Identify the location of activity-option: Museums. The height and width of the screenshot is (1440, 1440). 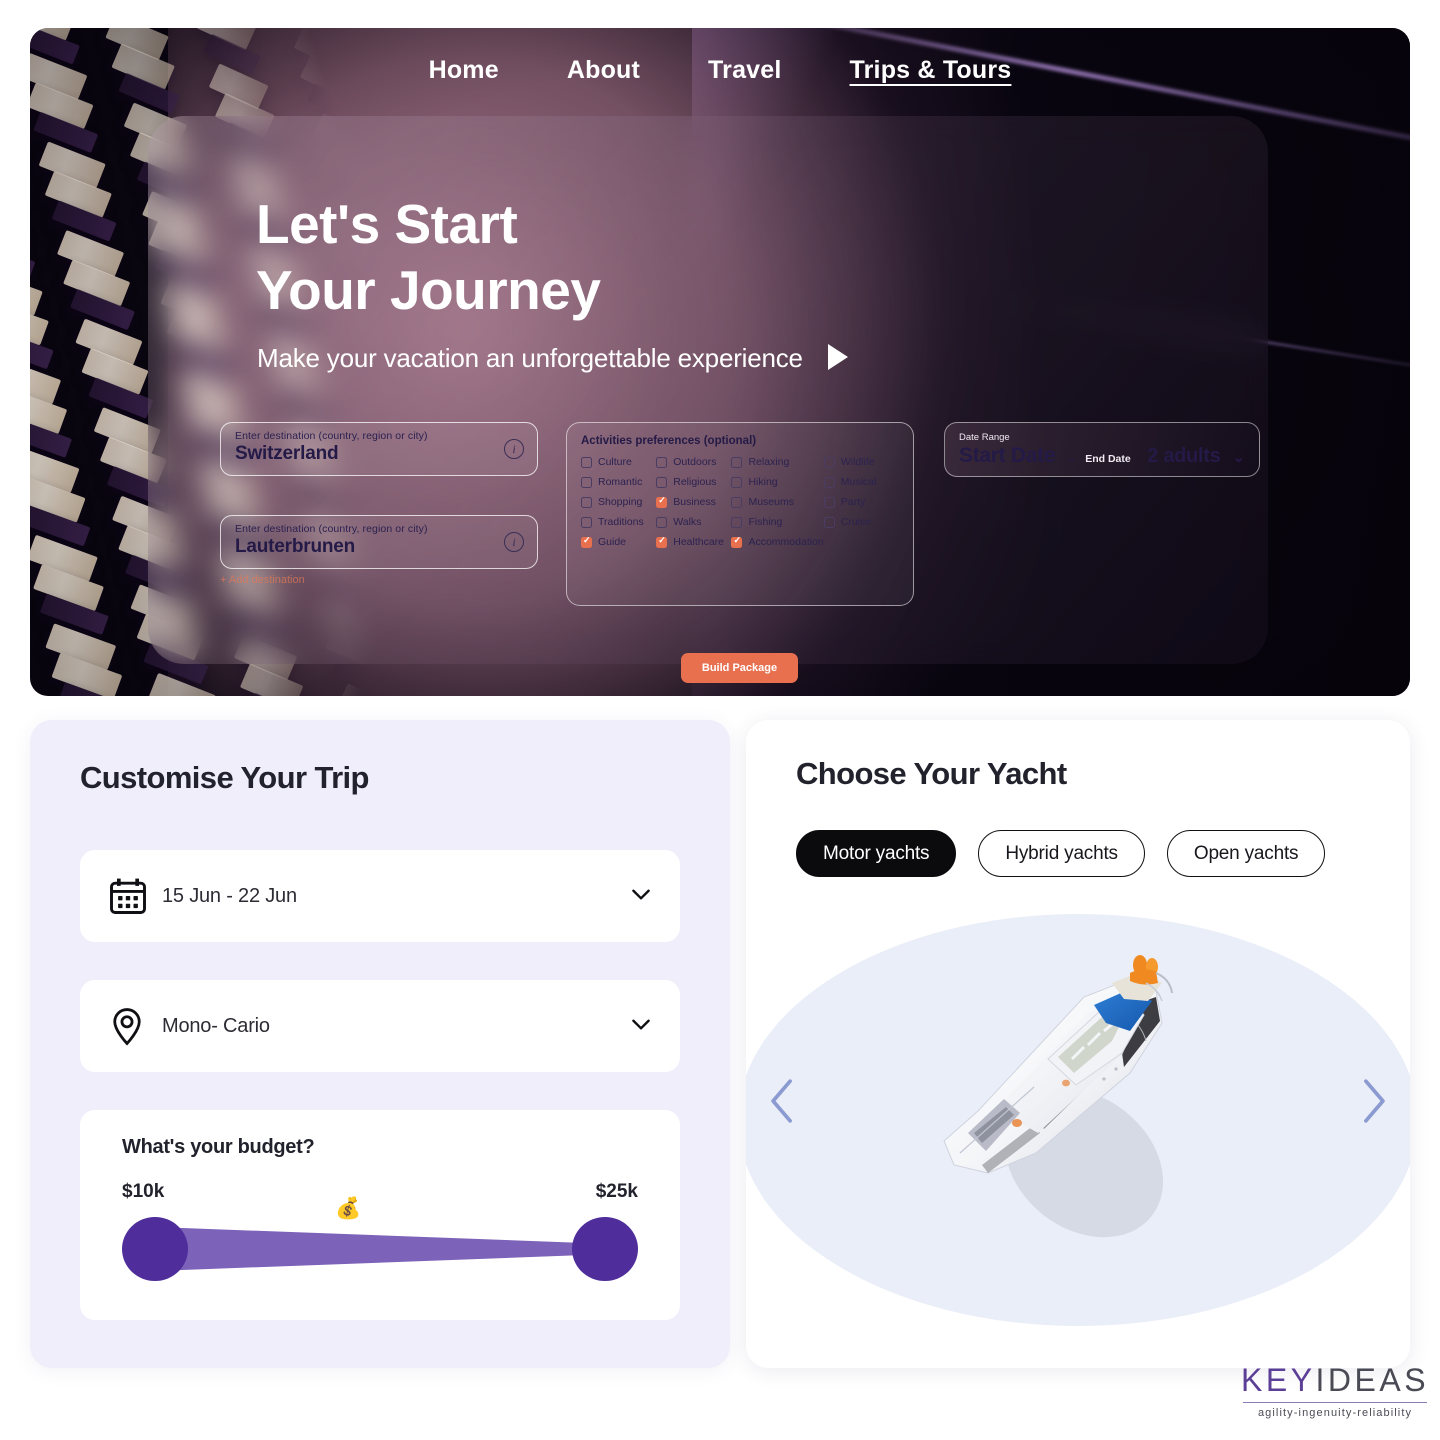
(777, 502).